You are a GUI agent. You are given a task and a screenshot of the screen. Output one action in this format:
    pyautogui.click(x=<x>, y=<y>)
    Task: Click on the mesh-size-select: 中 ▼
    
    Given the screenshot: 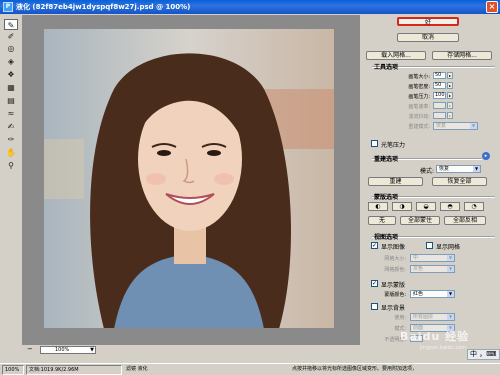 What is the action you would take?
    pyautogui.click(x=432, y=258)
    